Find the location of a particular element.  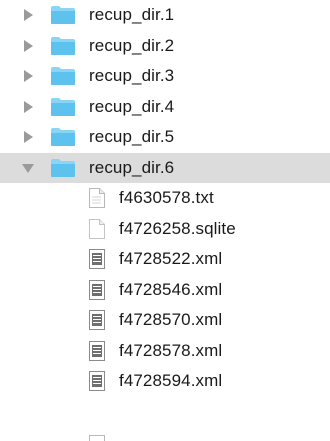

text-document-icon is located at coordinates (97, 198).